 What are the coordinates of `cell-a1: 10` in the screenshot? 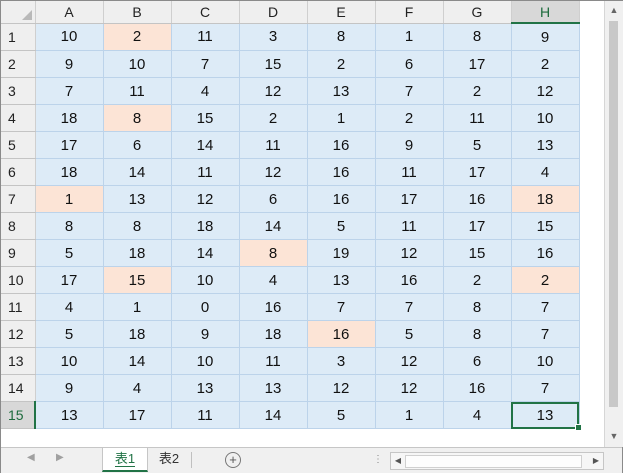 It's located at (69, 37).